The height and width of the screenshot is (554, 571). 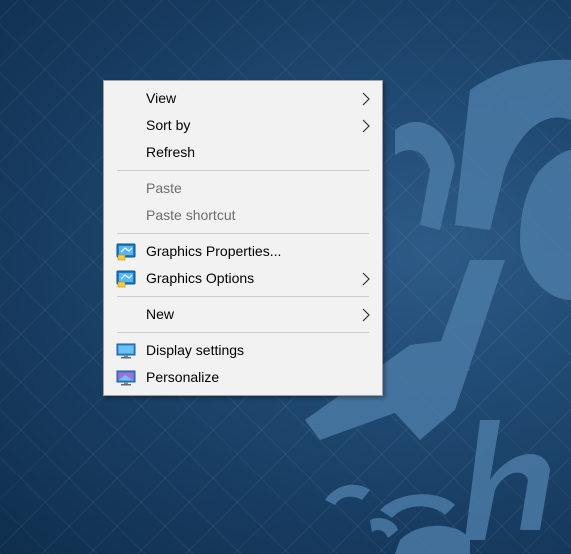 What do you see at coordinates (126, 378) in the screenshot?
I see `personalize-monitor-icon` at bounding box center [126, 378].